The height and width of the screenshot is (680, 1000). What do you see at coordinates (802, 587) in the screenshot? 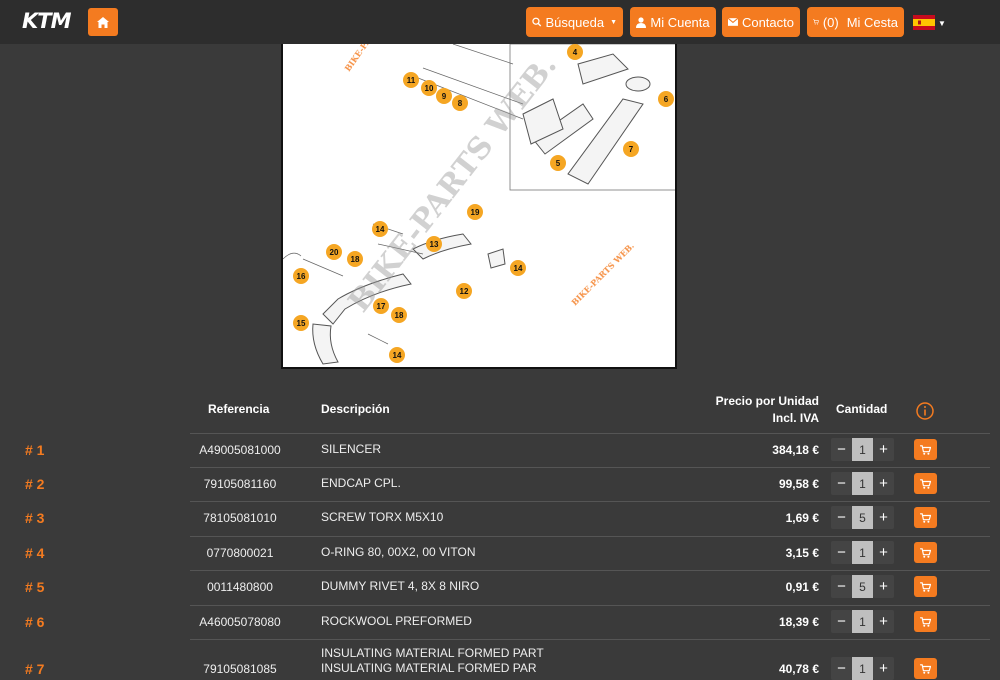
I see `part-price: 0,91 €` at bounding box center [802, 587].